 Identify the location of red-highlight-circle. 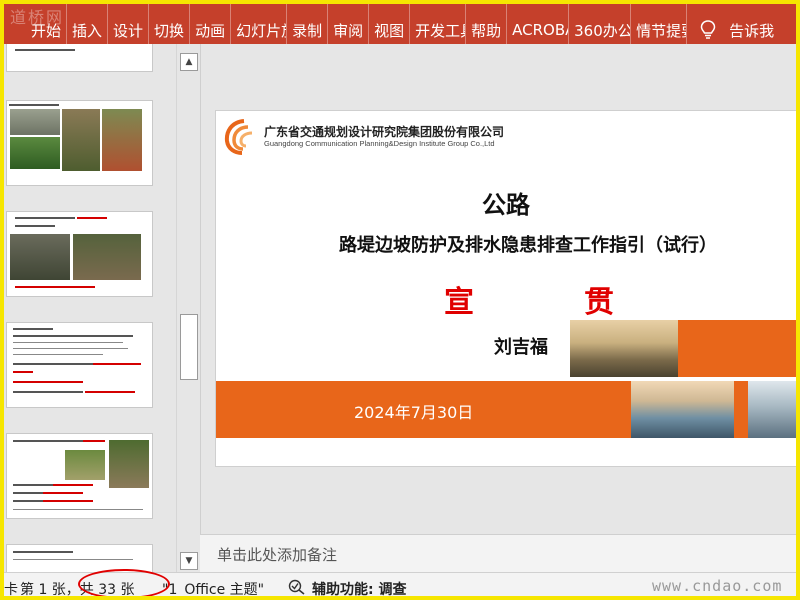
(124, 584).